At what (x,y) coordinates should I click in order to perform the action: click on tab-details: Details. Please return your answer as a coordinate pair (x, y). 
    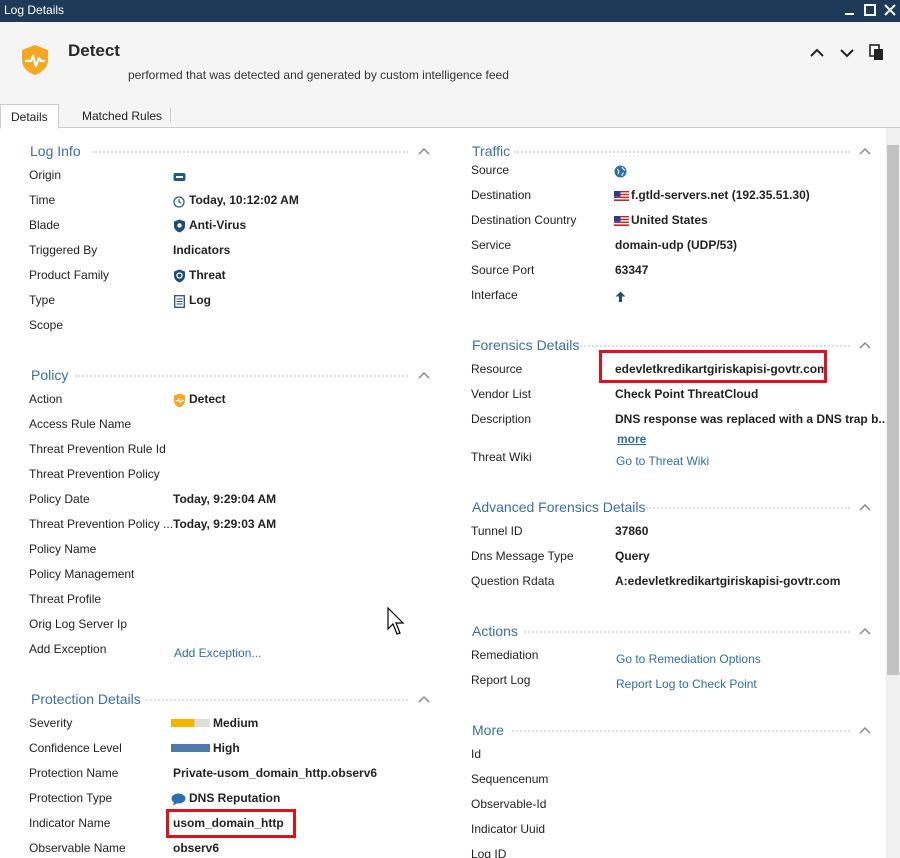
    Looking at the image, I should click on (29, 116).